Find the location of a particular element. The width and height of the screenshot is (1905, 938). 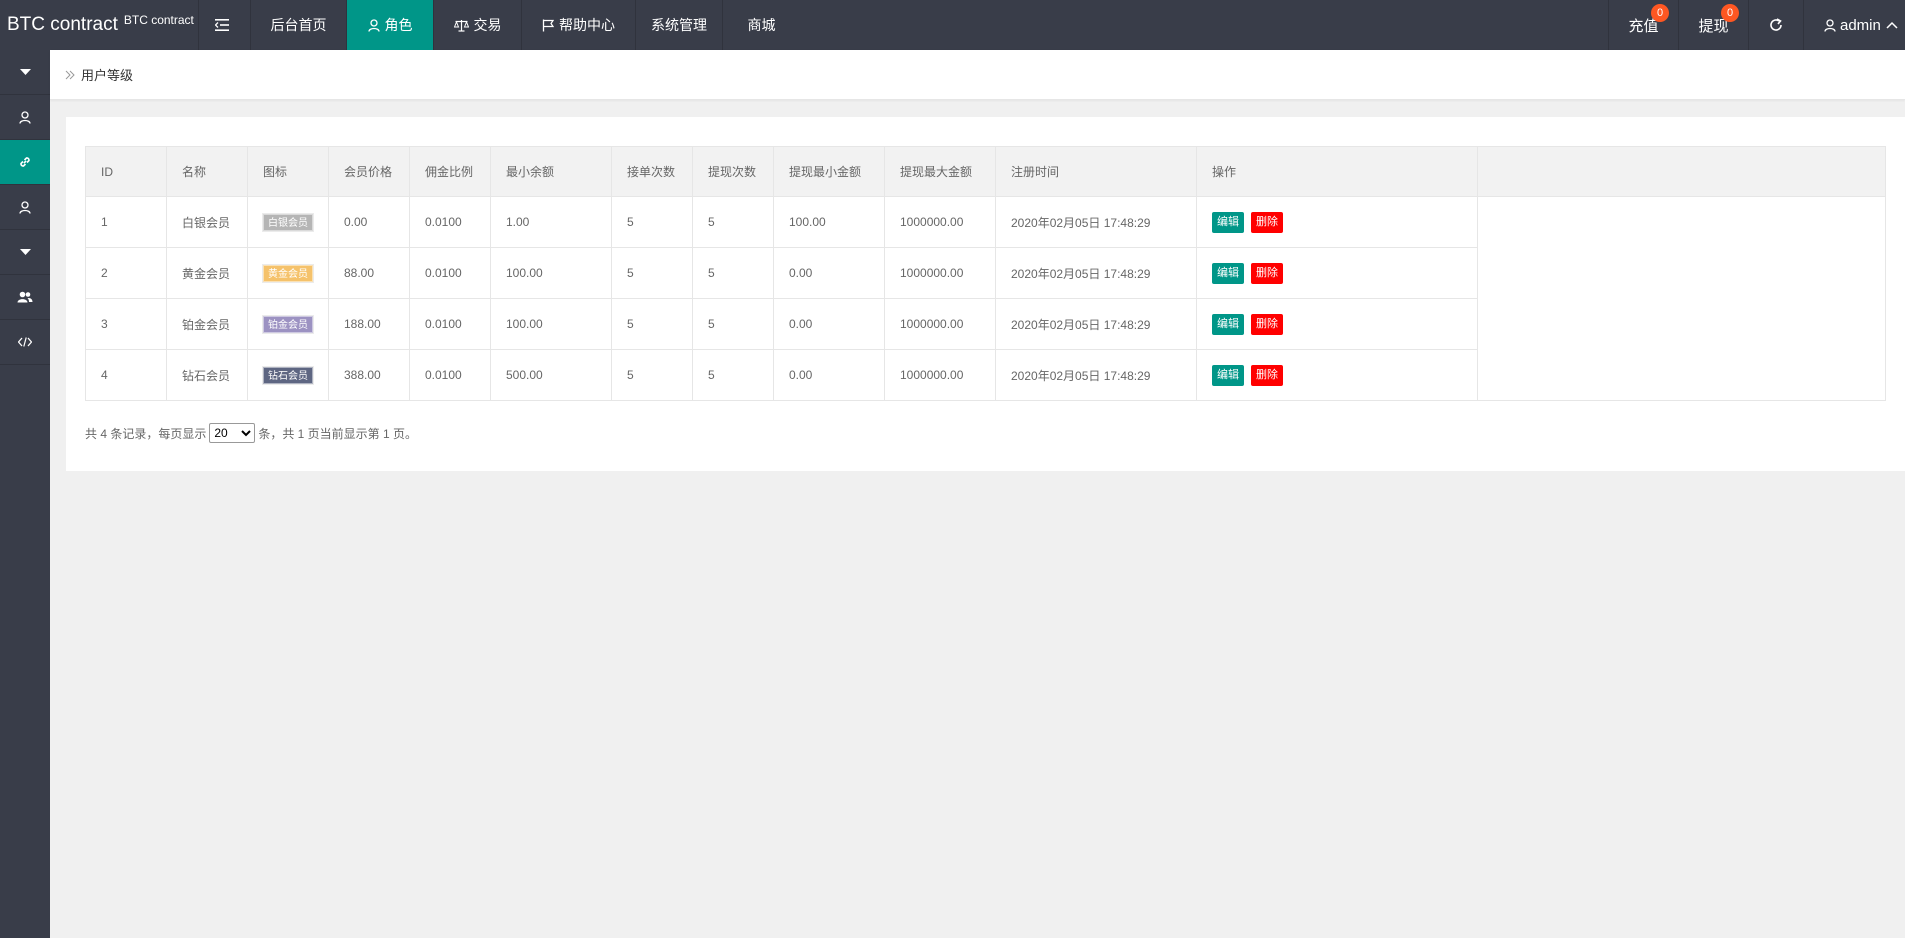

sidebar-item-code is located at coordinates (25, 342).